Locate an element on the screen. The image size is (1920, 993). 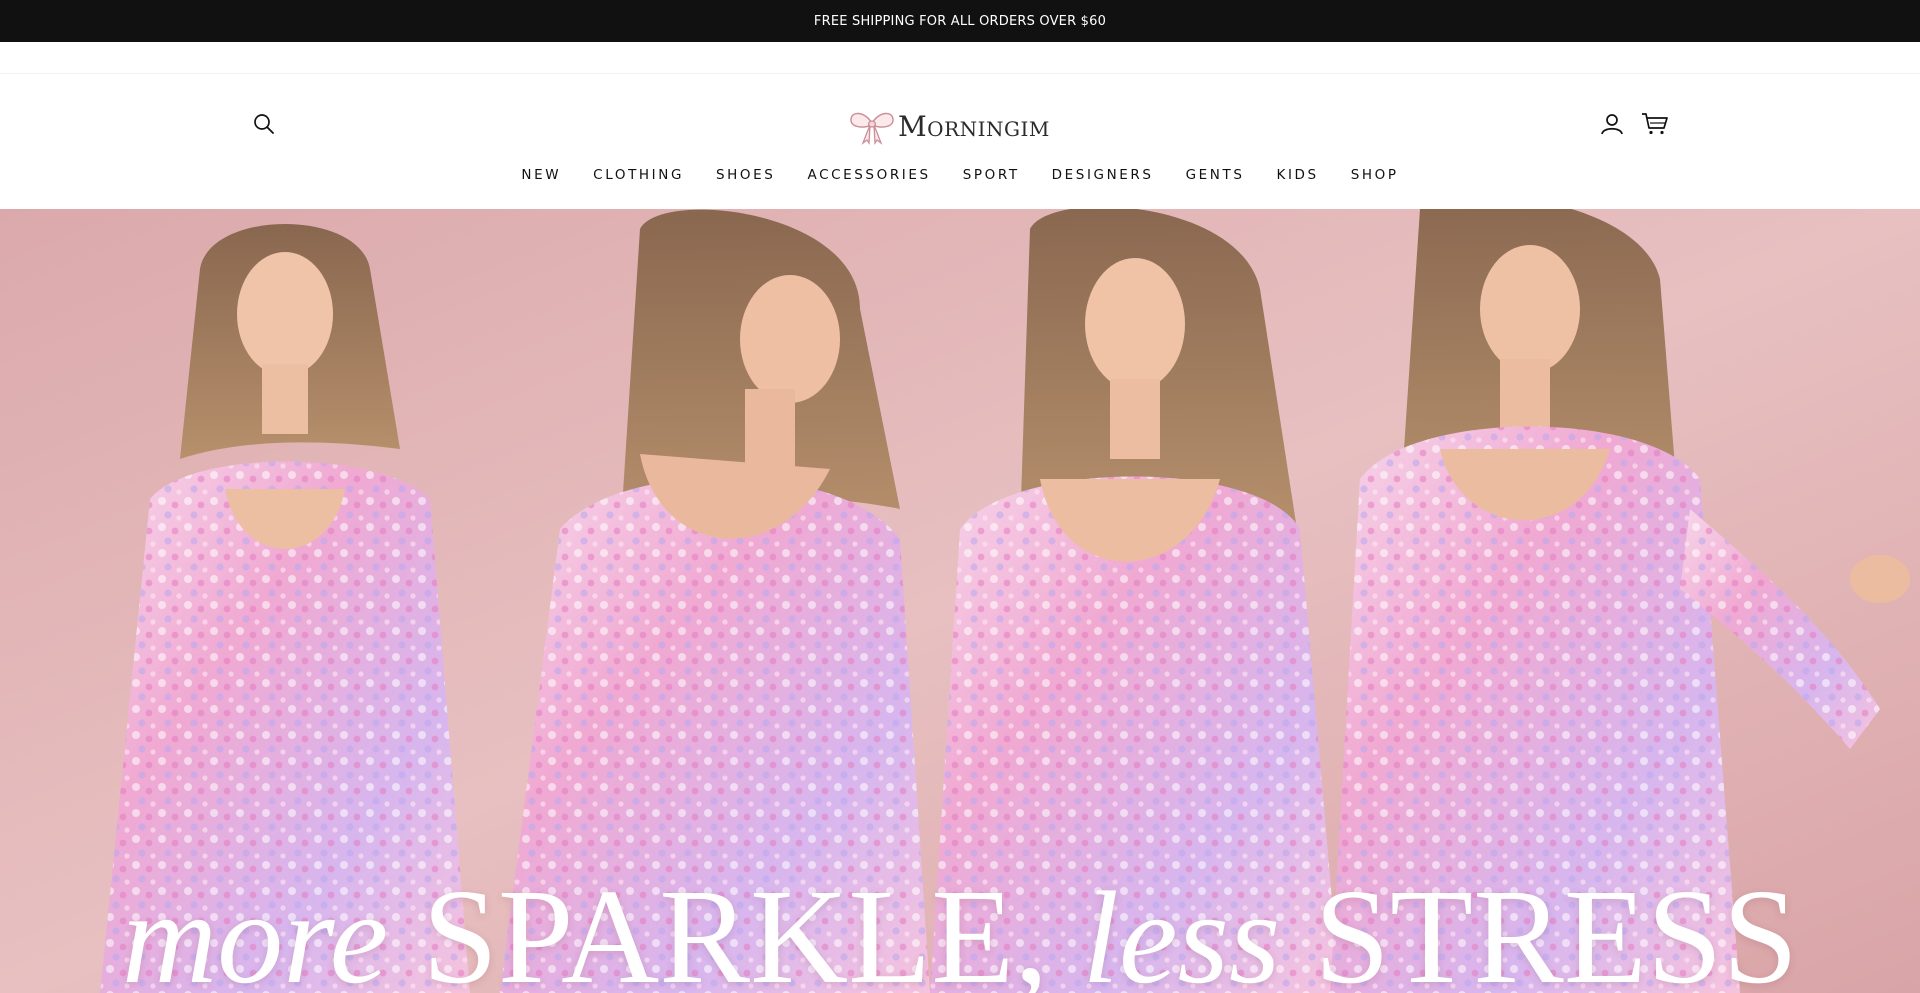
announcement-text: FREE SHIPPING FOR ALL ORDERS OVER $60 is located at coordinates (960, 21).